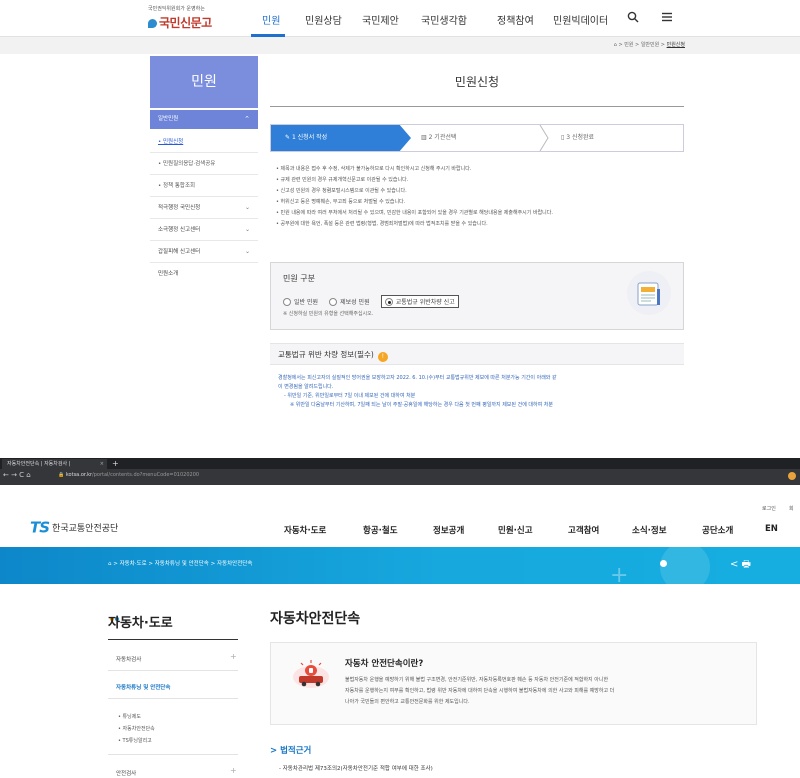 The height and width of the screenshot is (778, 800). I want to click on lock-icon: 🔒, so click(62, 475).